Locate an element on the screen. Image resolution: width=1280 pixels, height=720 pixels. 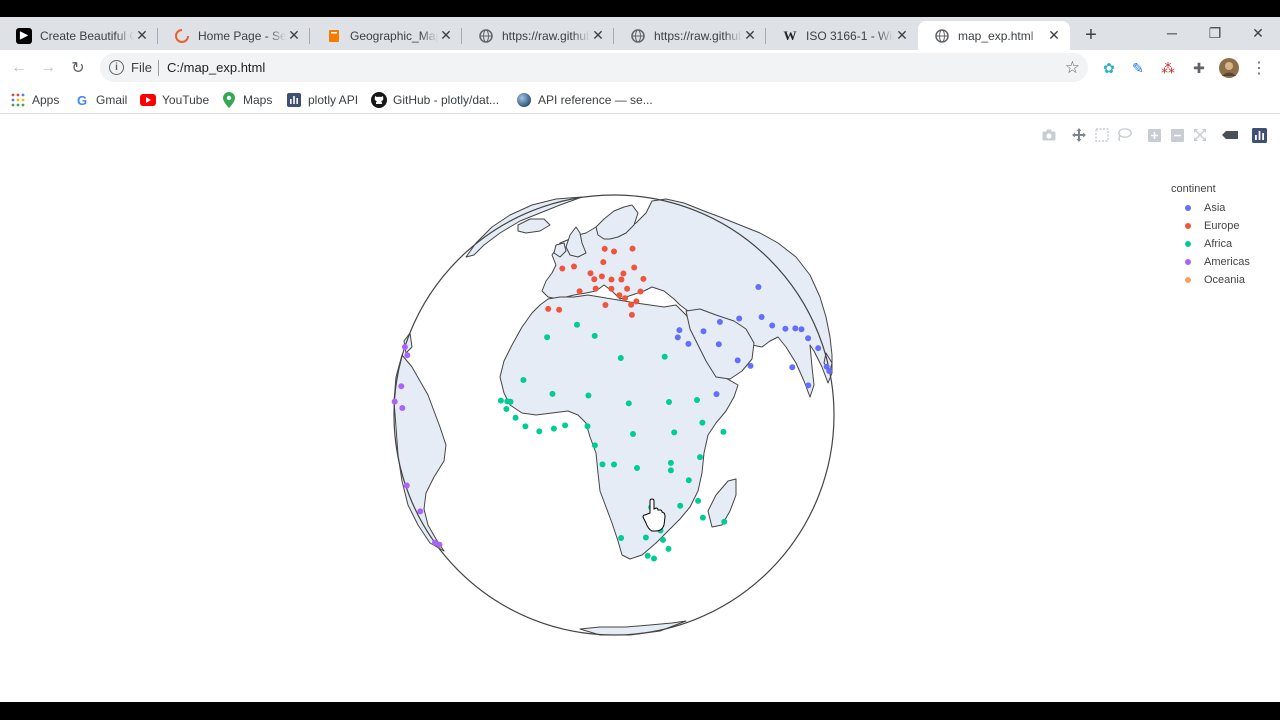
legend-item-americas: Americas is located at coordinates (1210, 262).